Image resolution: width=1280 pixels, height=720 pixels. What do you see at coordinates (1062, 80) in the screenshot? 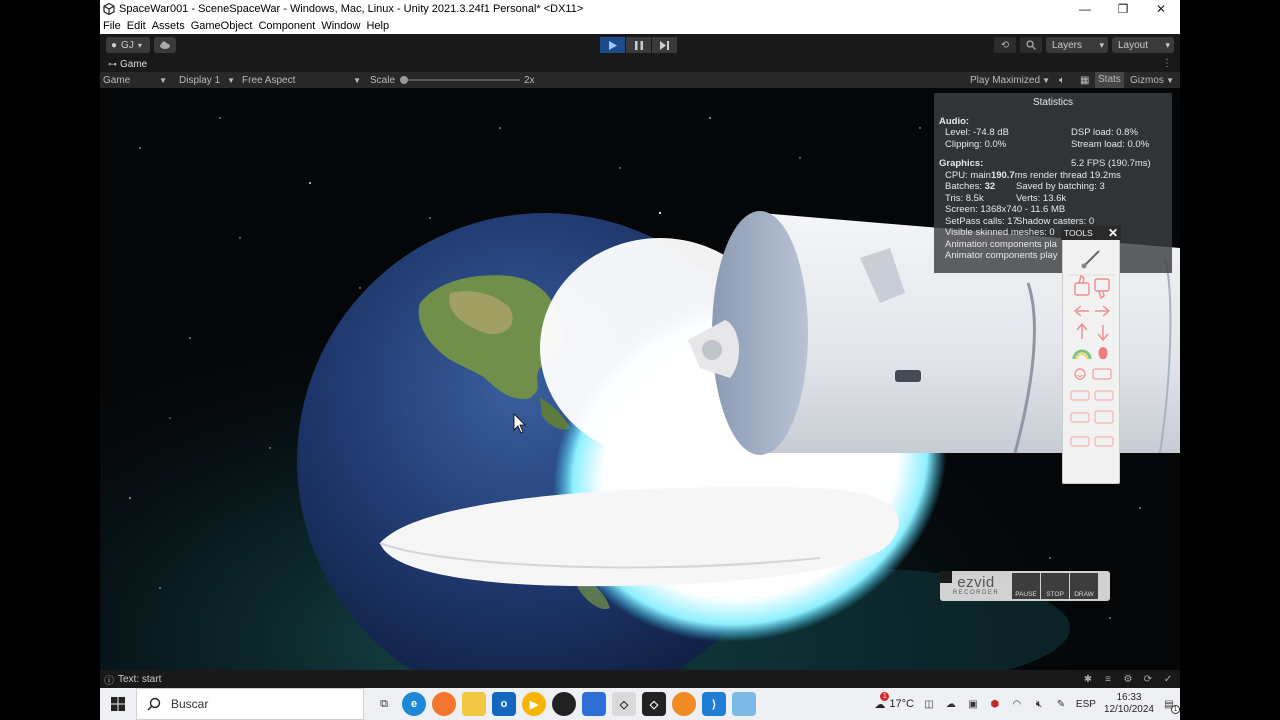
I see `speaker-icon: 🔈︎` at bounding box center [1062, 80].